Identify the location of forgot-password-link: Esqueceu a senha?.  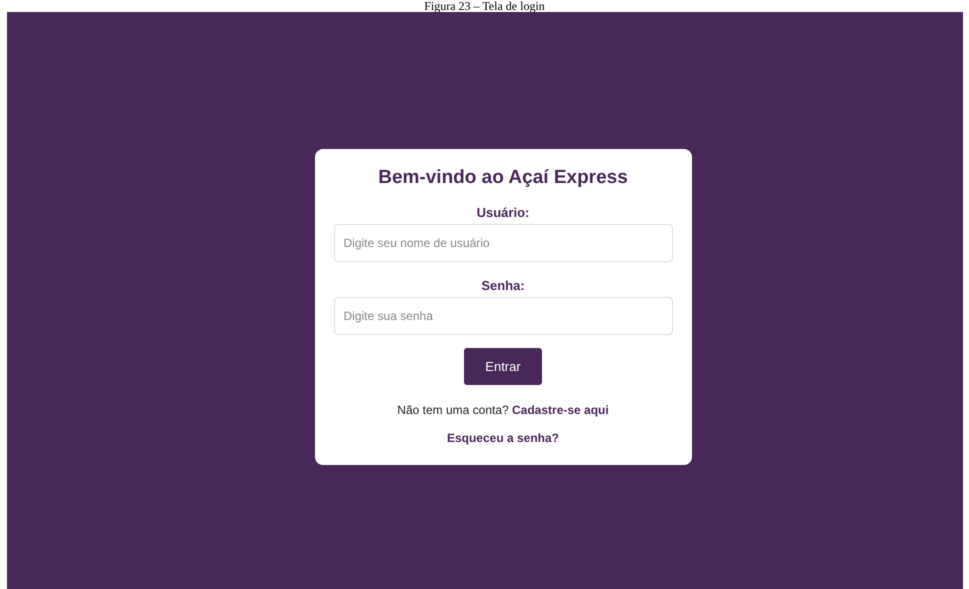
(503, 437).